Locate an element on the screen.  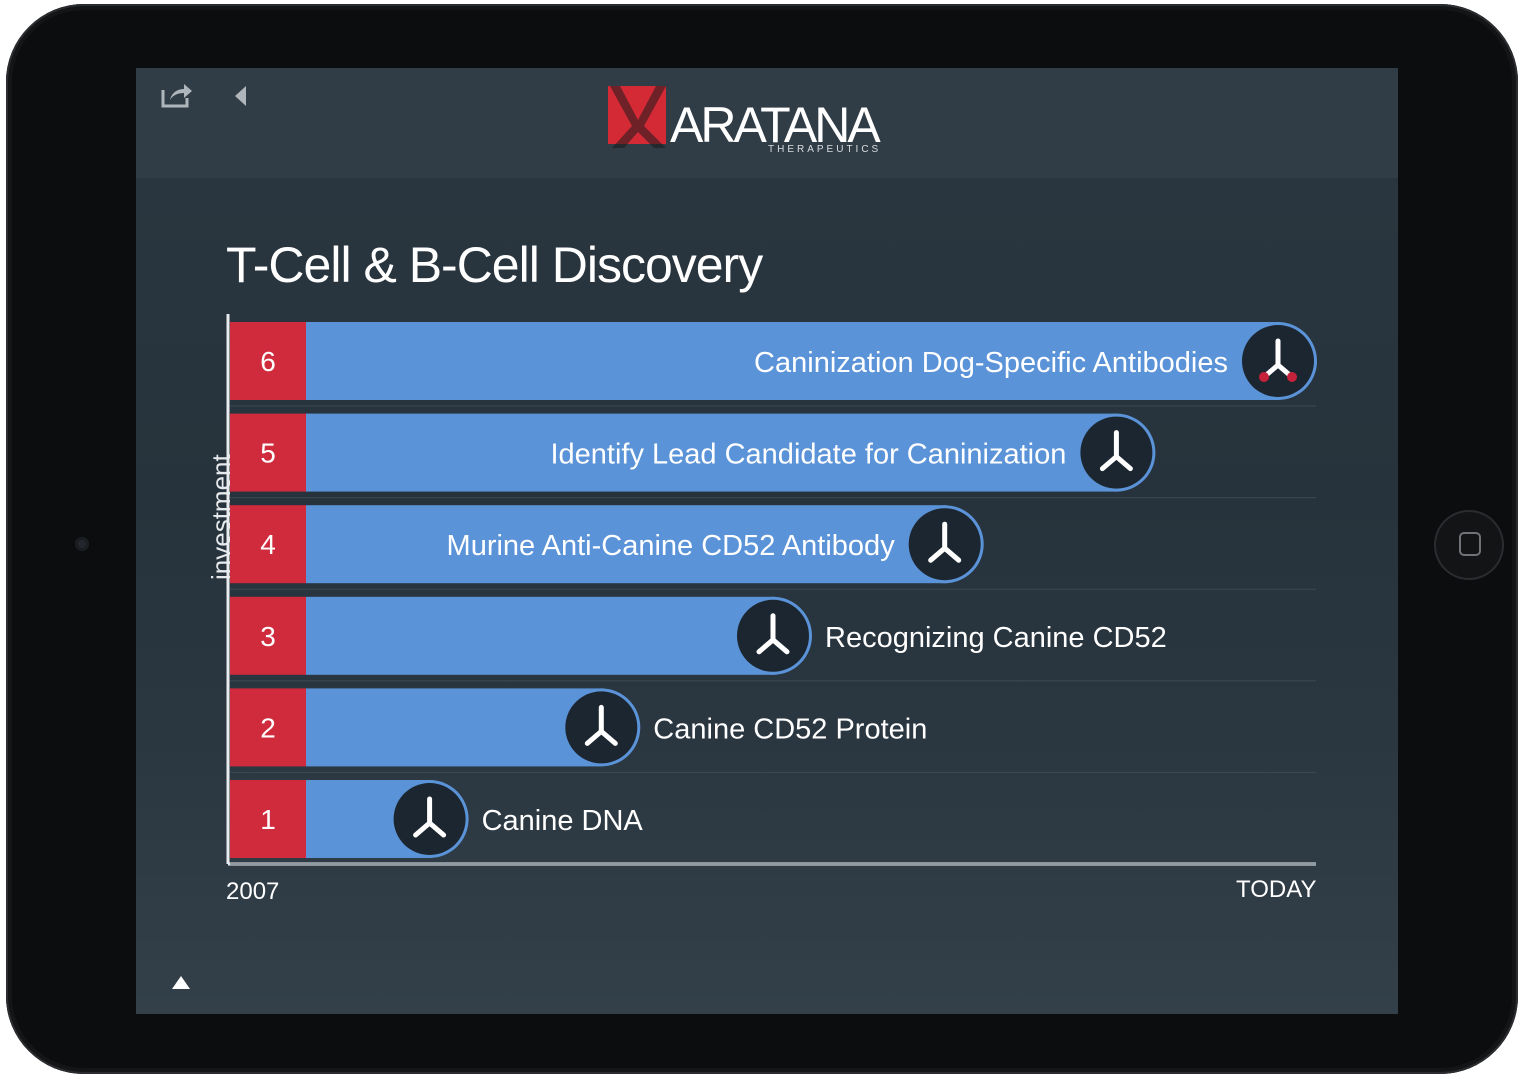
chart-xlabel-start: 2007 is located at coordinates (253, 891).